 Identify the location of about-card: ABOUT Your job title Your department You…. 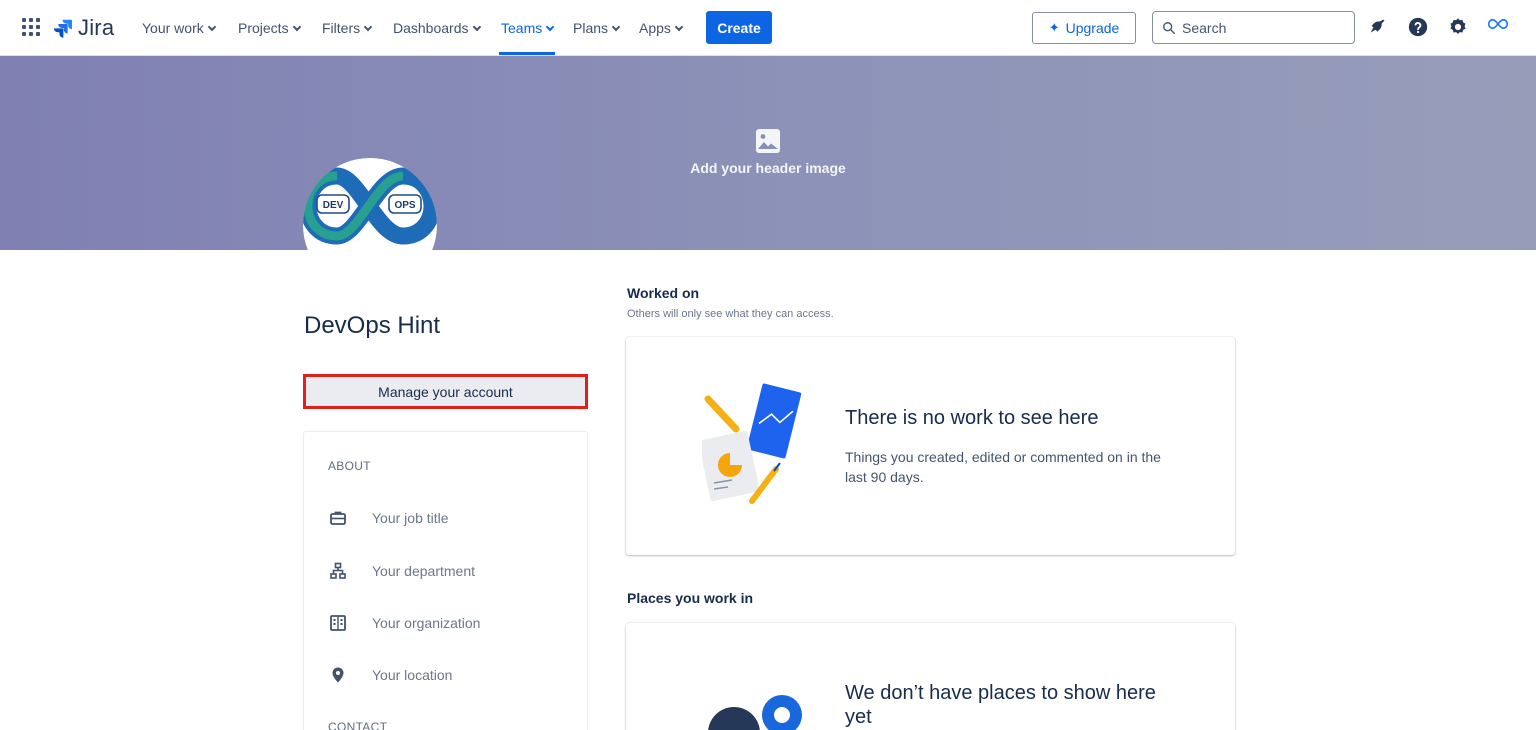
(445, 580).